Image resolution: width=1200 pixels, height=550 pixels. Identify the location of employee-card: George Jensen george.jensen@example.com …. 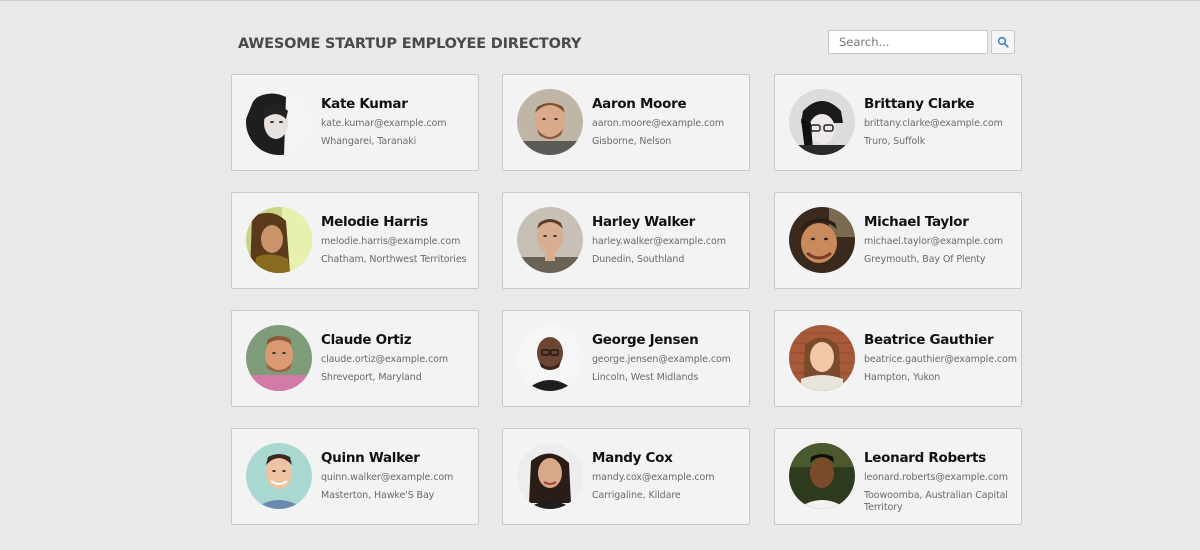
(626, 358).